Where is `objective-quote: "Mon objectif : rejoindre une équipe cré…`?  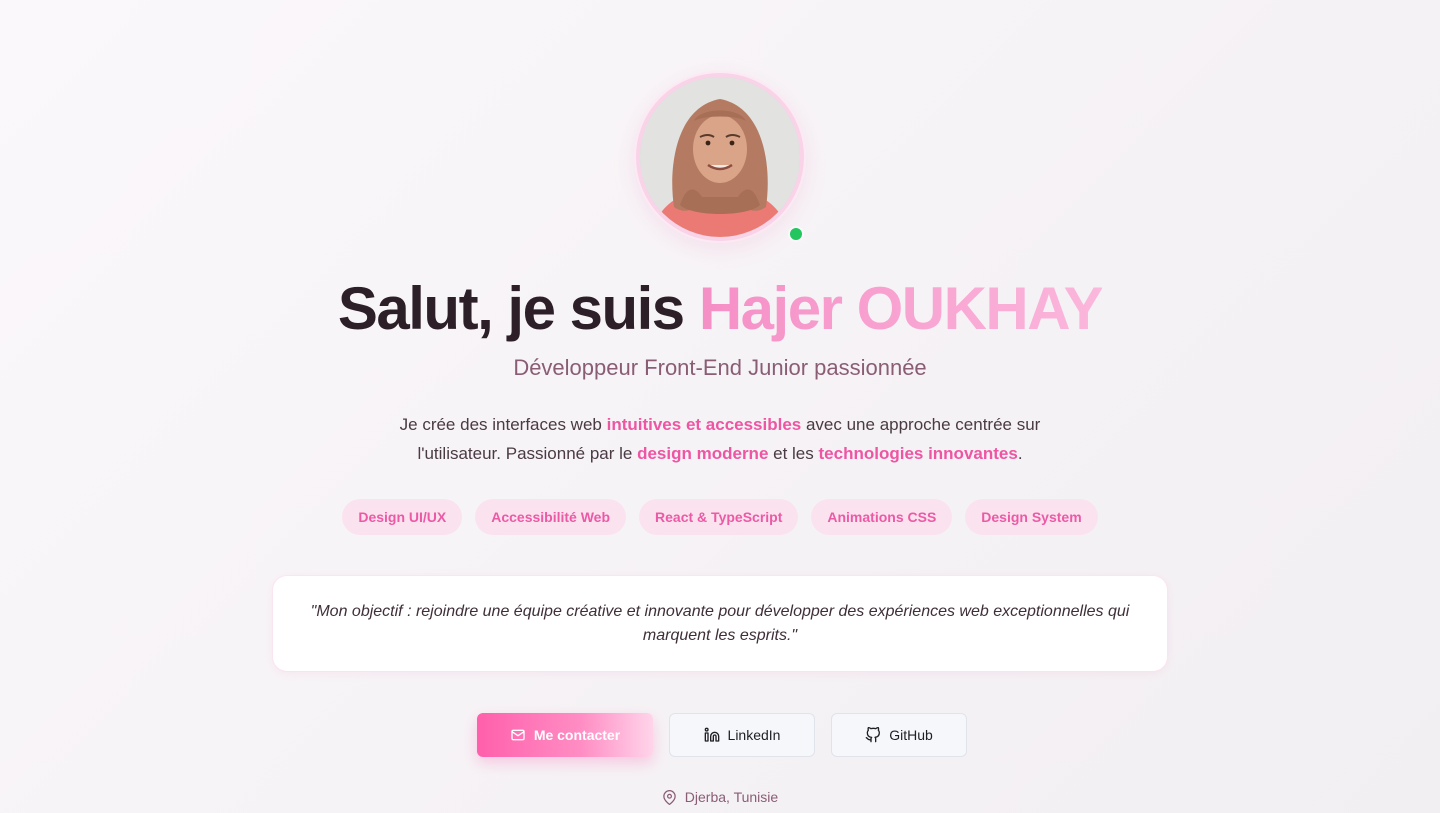
objective-quote: "Mon objectif : rejoindre une équipe cré… is located at coordinates (720, 623).